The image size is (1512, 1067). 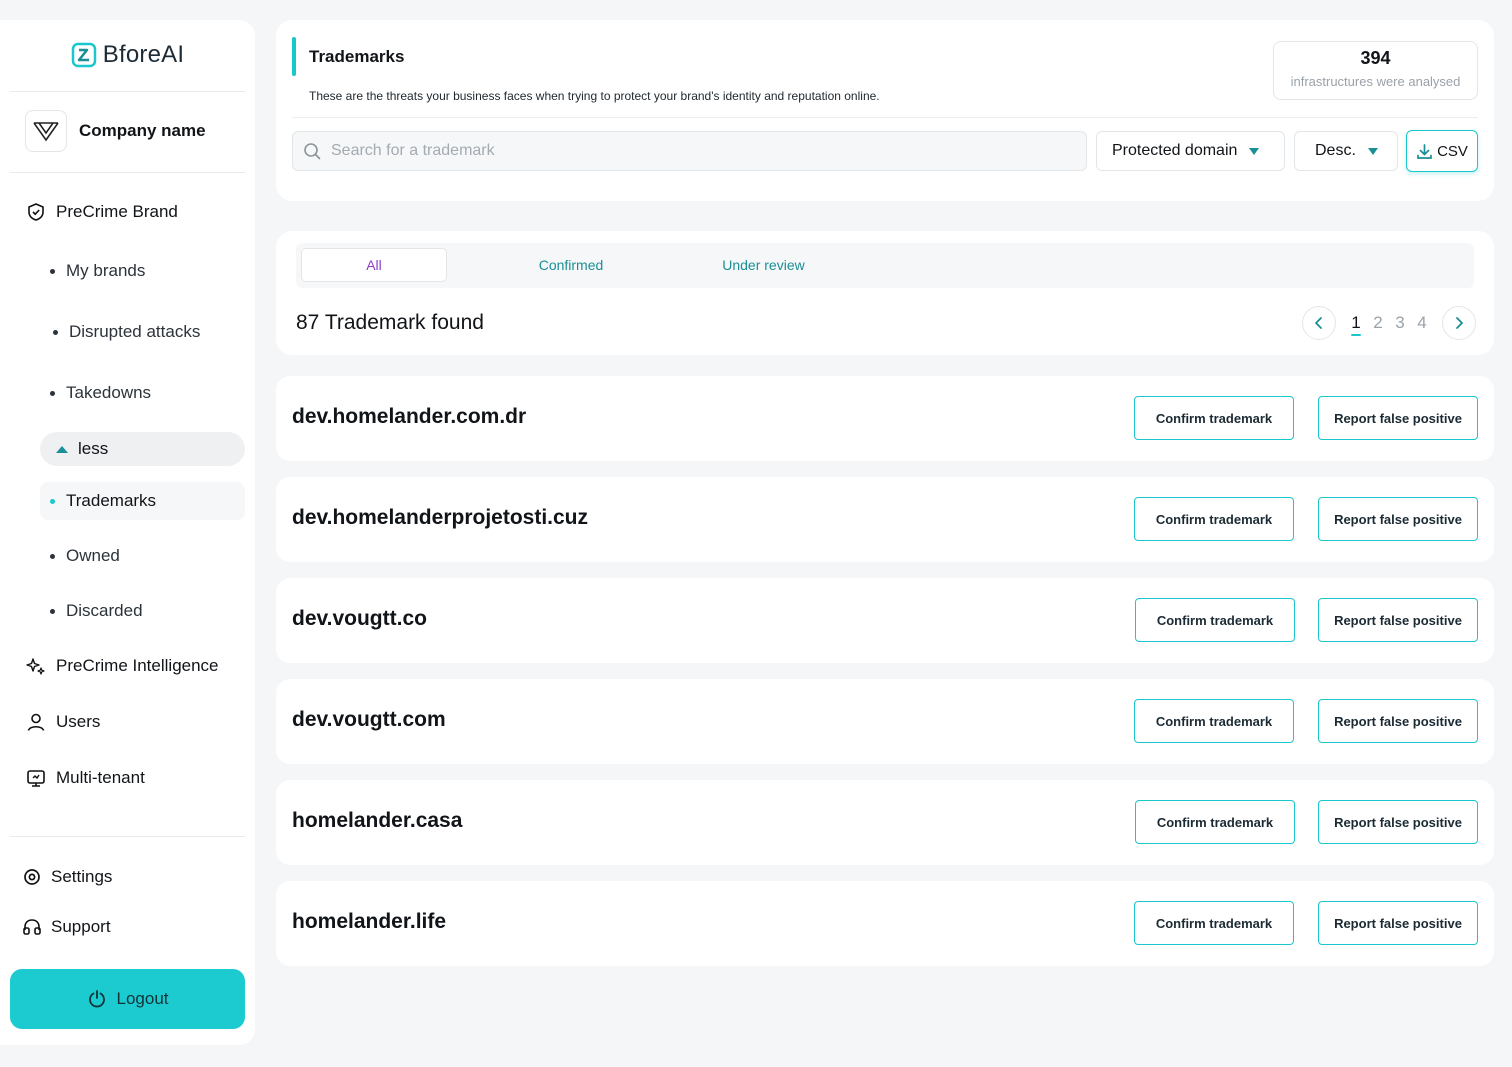 What do you see at coordinates (763, 265) in the screenshot?
I see `tab-under-review: Under review` at bounding box center [763, 265].